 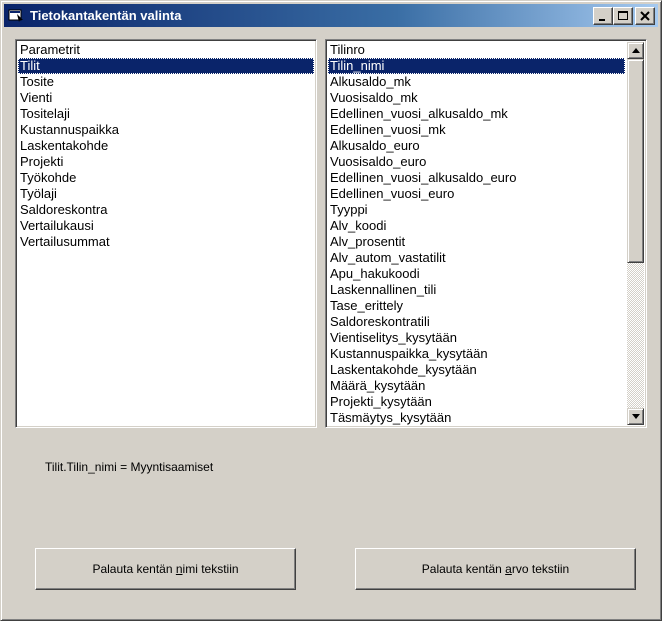 I want to click on field-list-item: Edellinen_vuosi_mk, so click(x=476, y=130).